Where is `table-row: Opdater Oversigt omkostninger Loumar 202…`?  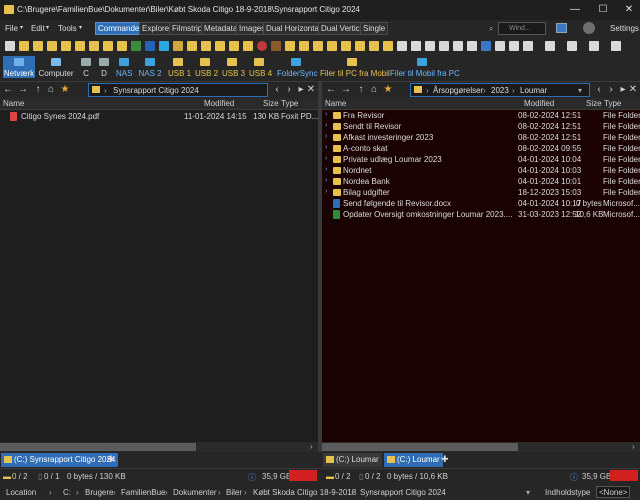
table-row: Opdater Oversigt omkostninger Loumar 202… is located at coordinates (481, 214).